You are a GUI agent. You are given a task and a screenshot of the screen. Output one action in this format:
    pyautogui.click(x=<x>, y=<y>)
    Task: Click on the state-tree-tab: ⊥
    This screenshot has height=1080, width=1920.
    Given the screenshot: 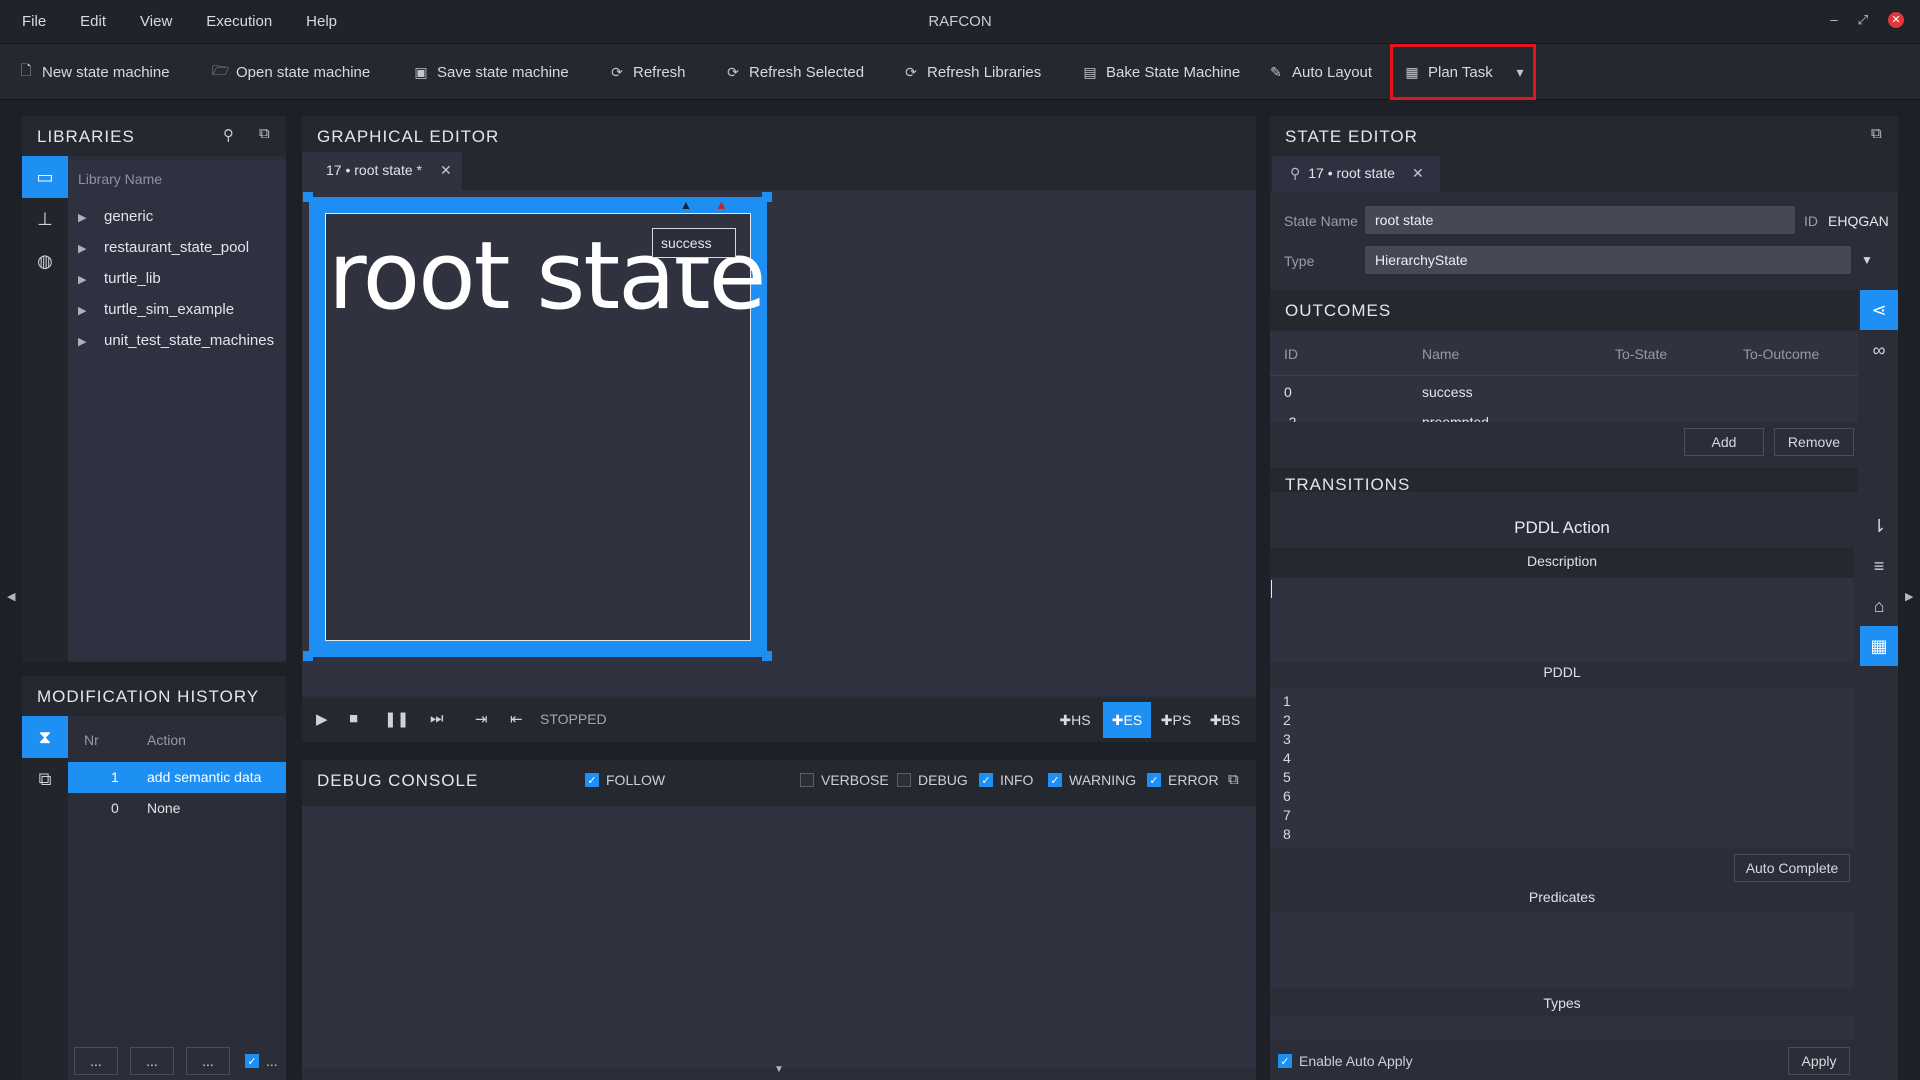 What is the action you would take?
    pyautogui.click(x=45, y=219)
    